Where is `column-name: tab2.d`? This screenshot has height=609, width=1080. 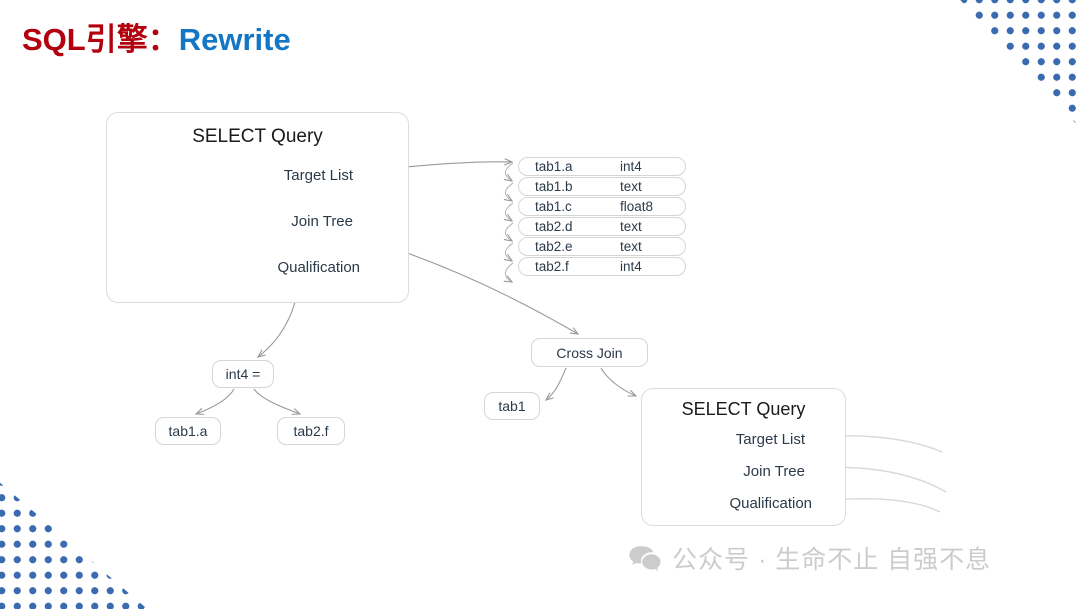
column-name: tab2.d is located at coordinates (554, 226).